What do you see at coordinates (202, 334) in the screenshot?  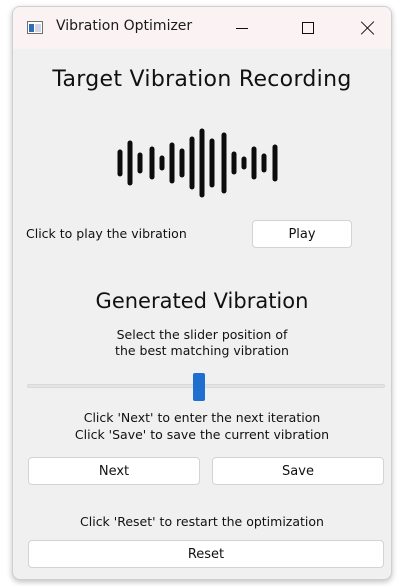 I see `slider-instruction-line1: Select the slider position of` at bounding box center [202, 334].